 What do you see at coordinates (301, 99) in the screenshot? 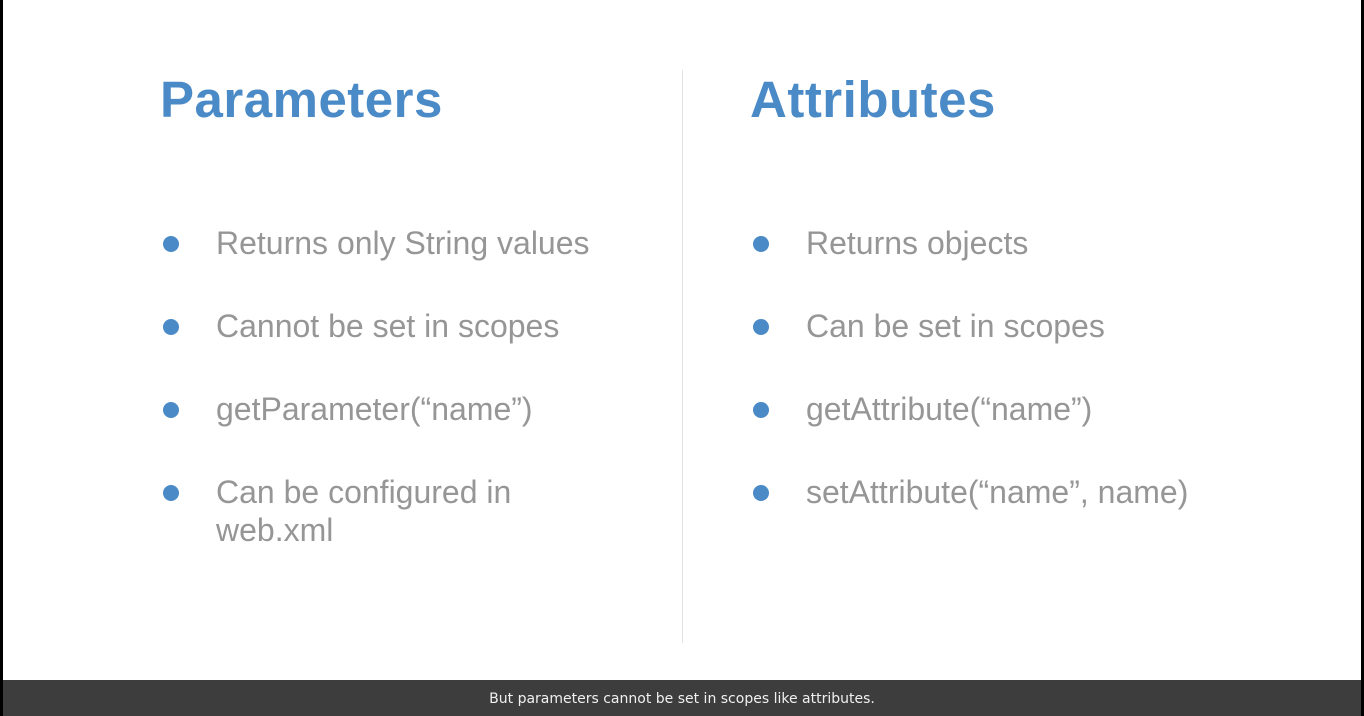
I see `parameters-heading: Parameters` at bounding box center [301, 99].